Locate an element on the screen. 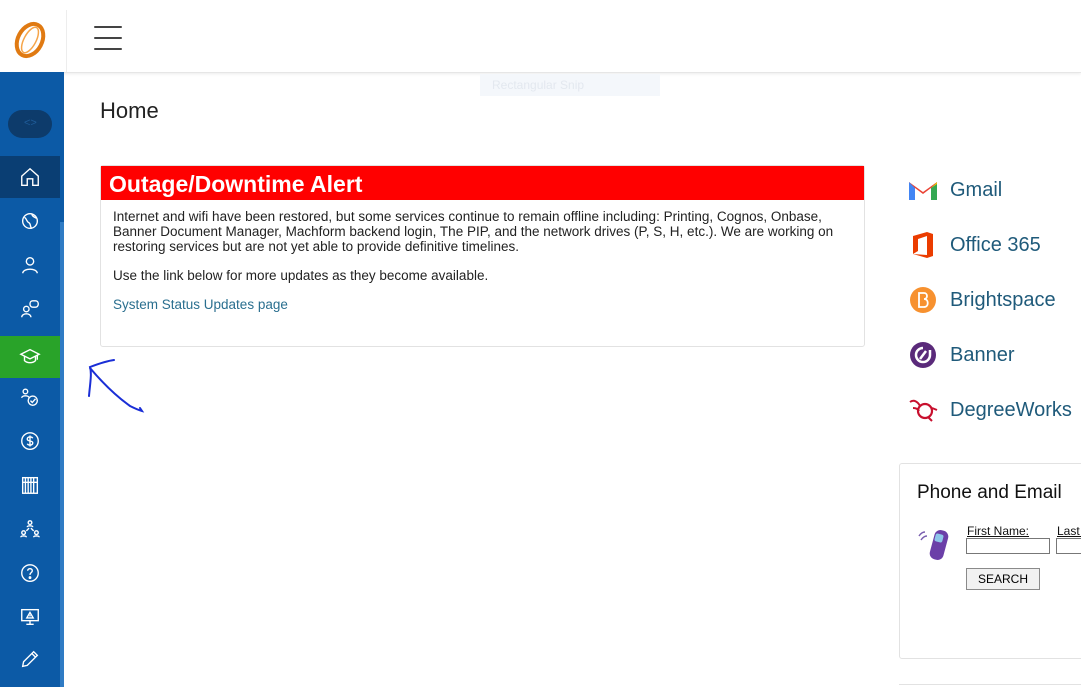  home-icon is located at coordinates (30, 176).